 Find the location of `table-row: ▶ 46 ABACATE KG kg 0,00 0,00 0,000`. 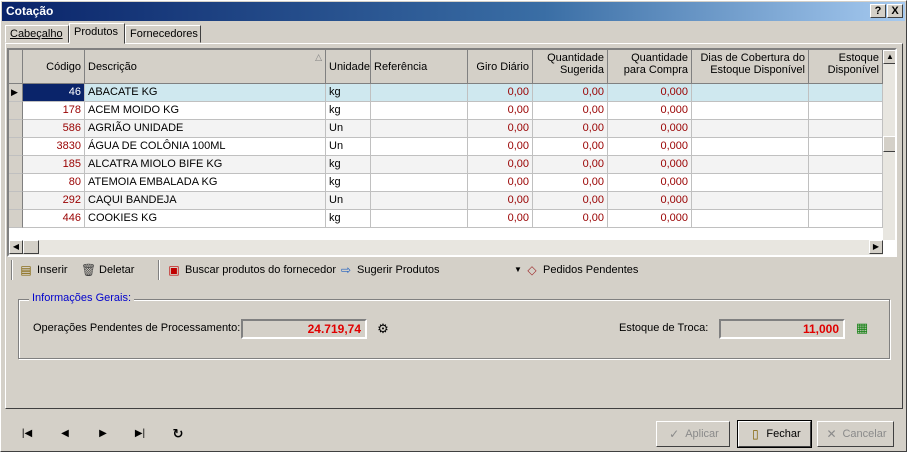

table-row: ▶ 46 ABACATE KG kg 0,00 0,00 0,000 is located at coordinates (452, 93).